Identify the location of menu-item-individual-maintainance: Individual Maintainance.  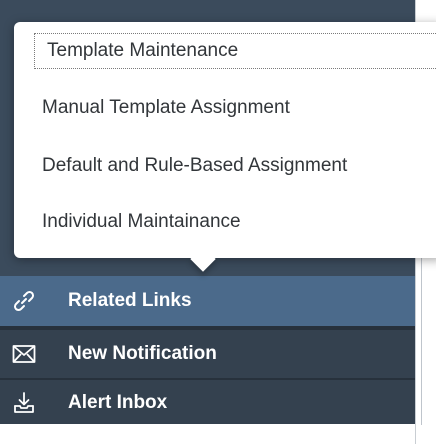
(141, 222).